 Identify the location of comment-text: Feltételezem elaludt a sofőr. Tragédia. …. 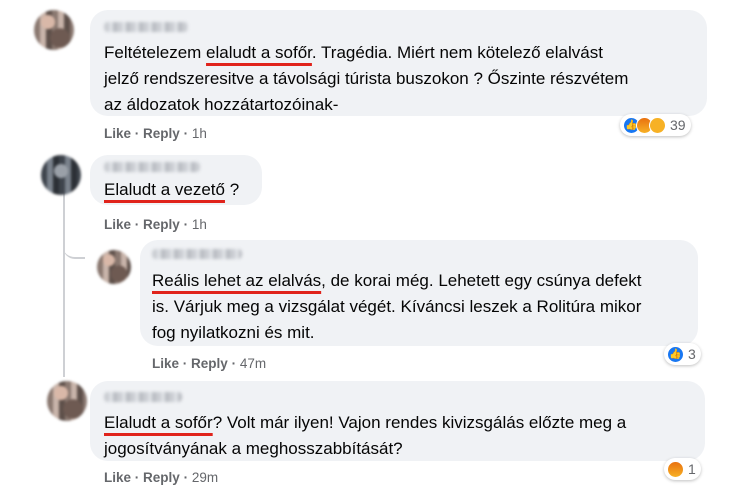
(401, 79).